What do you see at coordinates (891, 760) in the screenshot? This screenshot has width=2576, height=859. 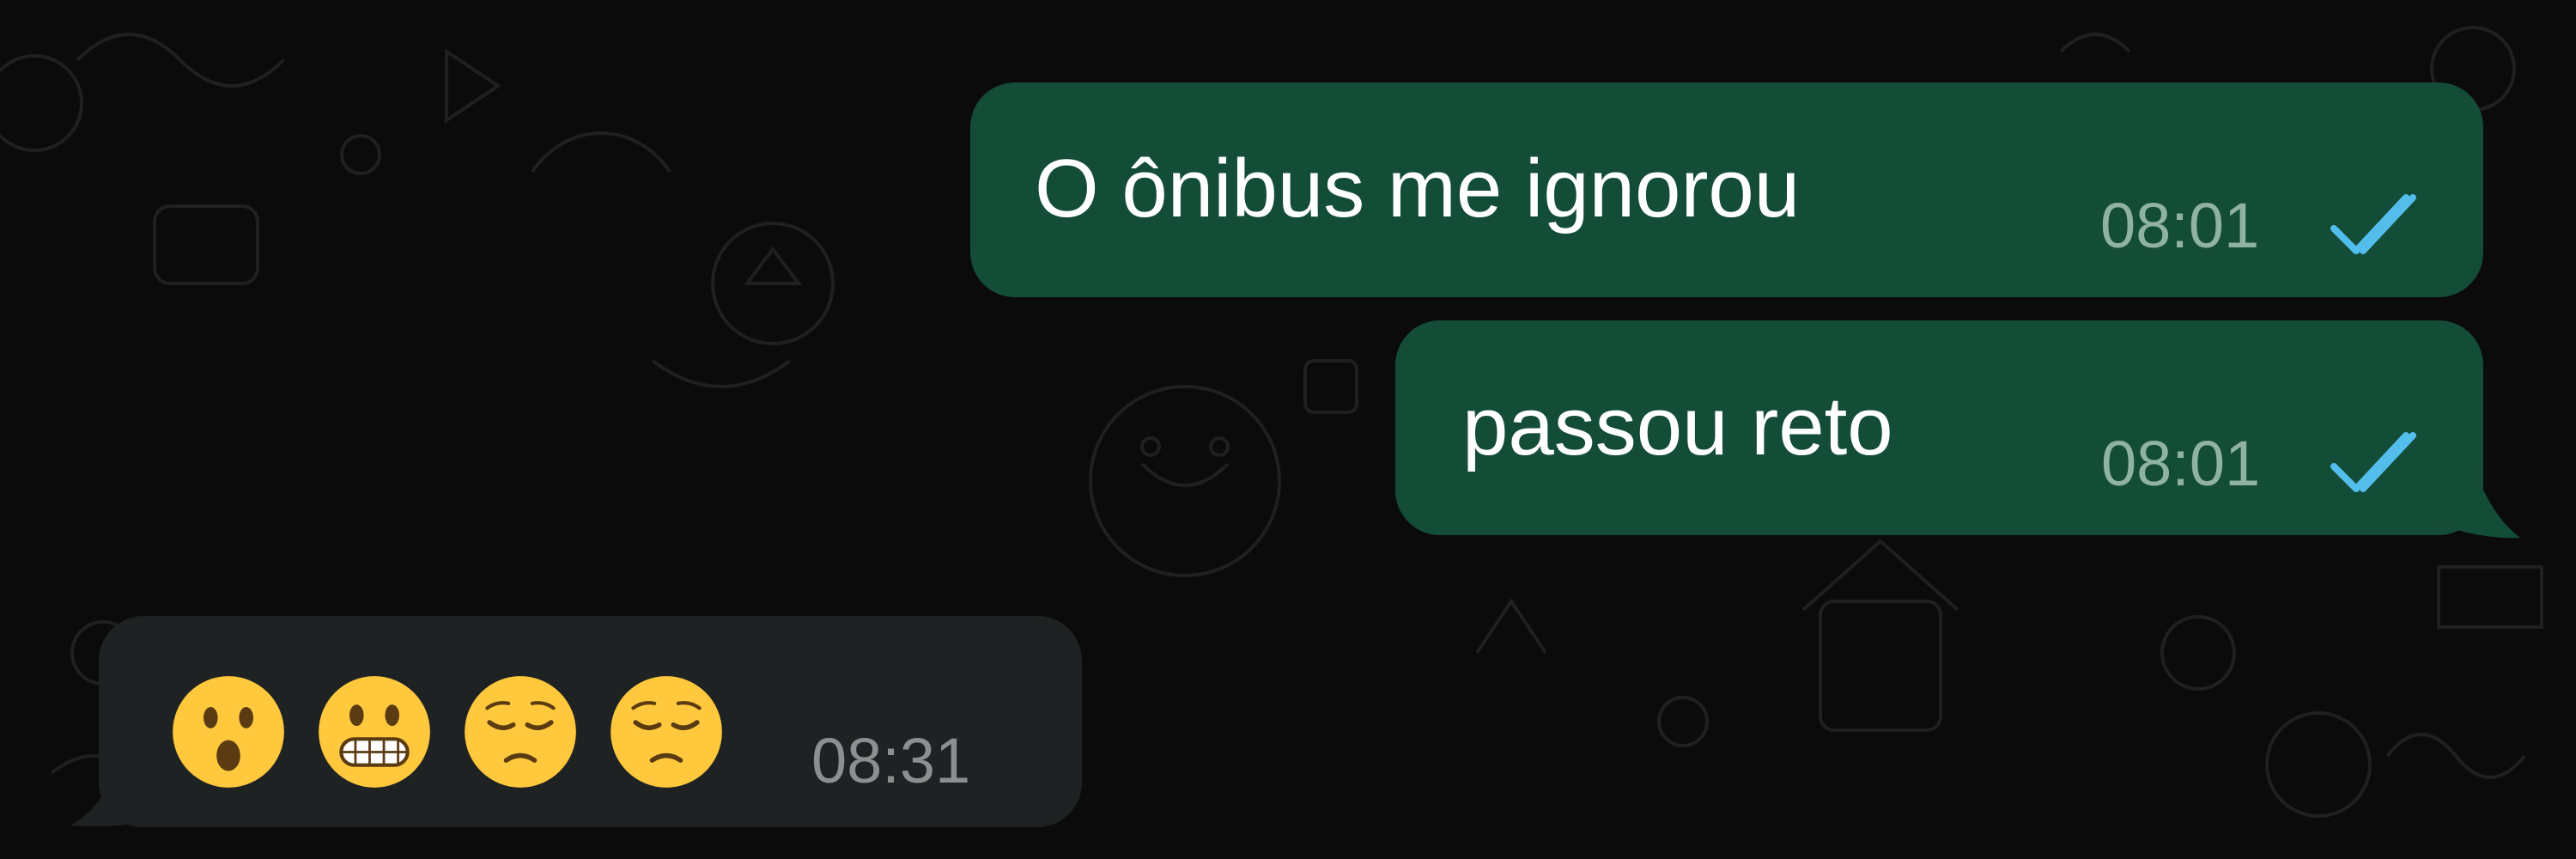 I see `message-time: 08:31` at bounding box center [891, 760].